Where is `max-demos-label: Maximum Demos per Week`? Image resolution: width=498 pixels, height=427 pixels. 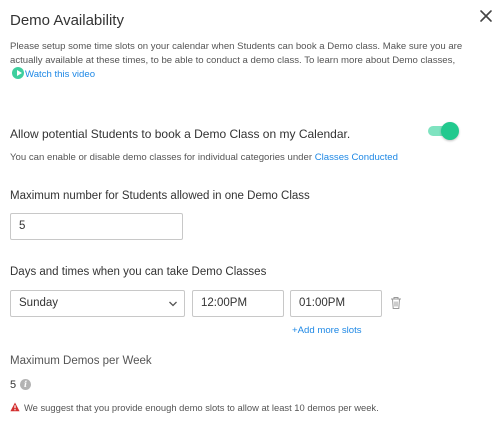 max-demos-label: Maximum Demos per Week is located at coordinates (81, 361).